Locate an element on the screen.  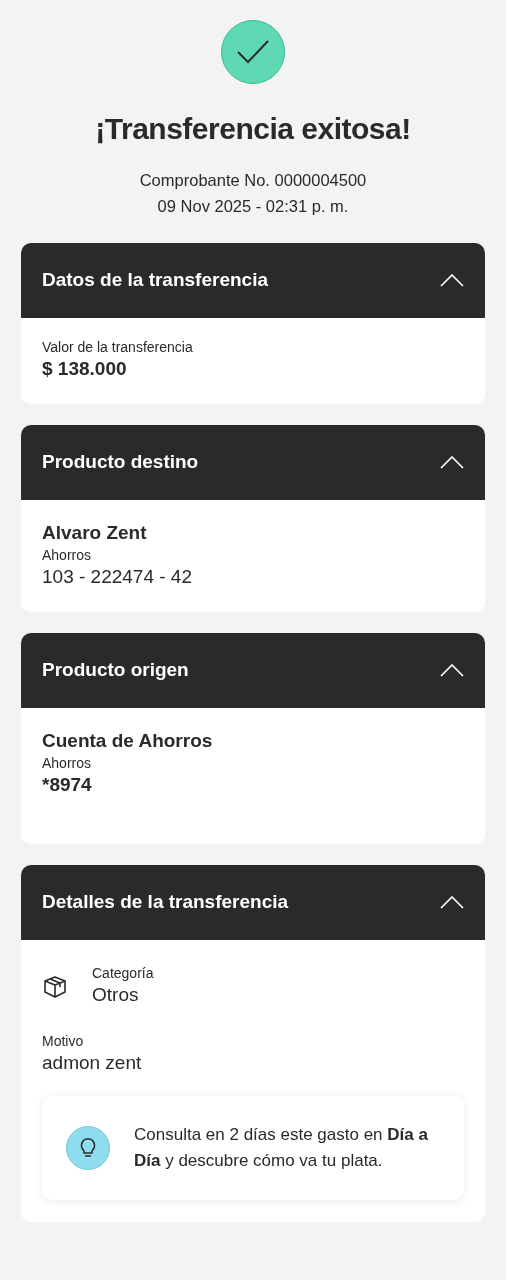
field-label: Motivo is located at coordinates (63, 1041).